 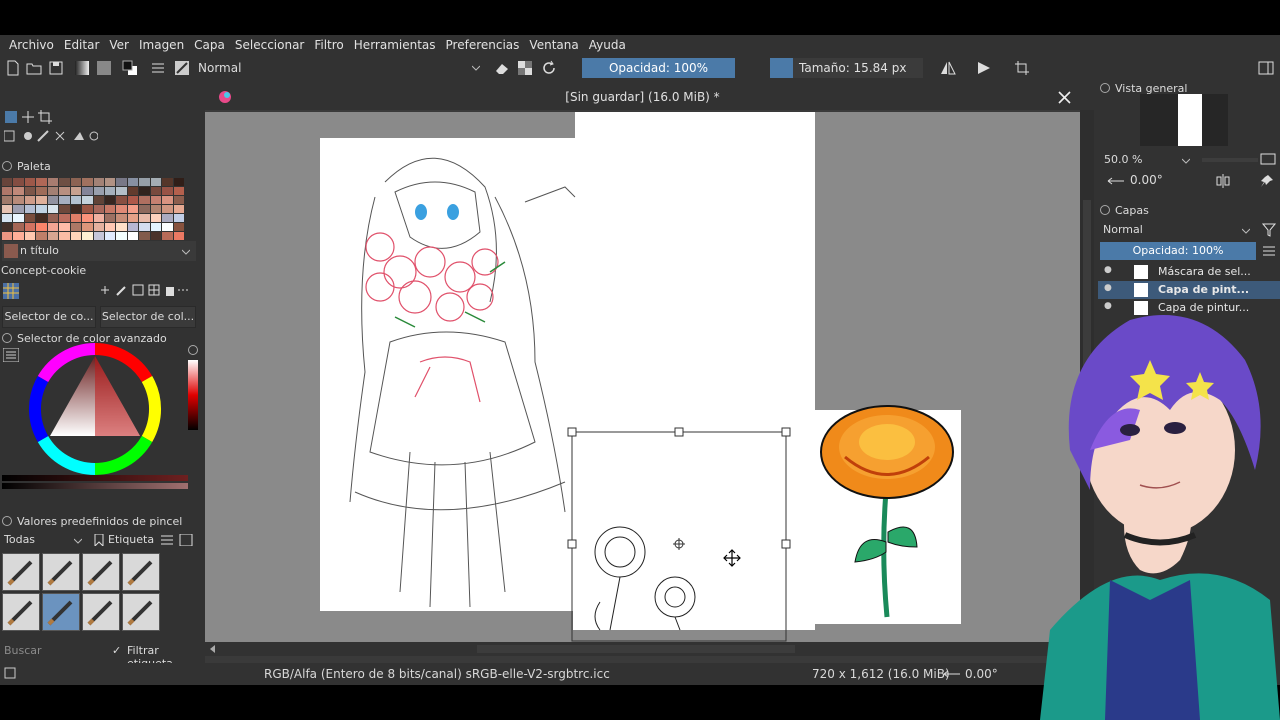 What do you see at coordinates (10, 673) in the screenshot?
I see `selection-display-icon` at bounding box center [10, 673].